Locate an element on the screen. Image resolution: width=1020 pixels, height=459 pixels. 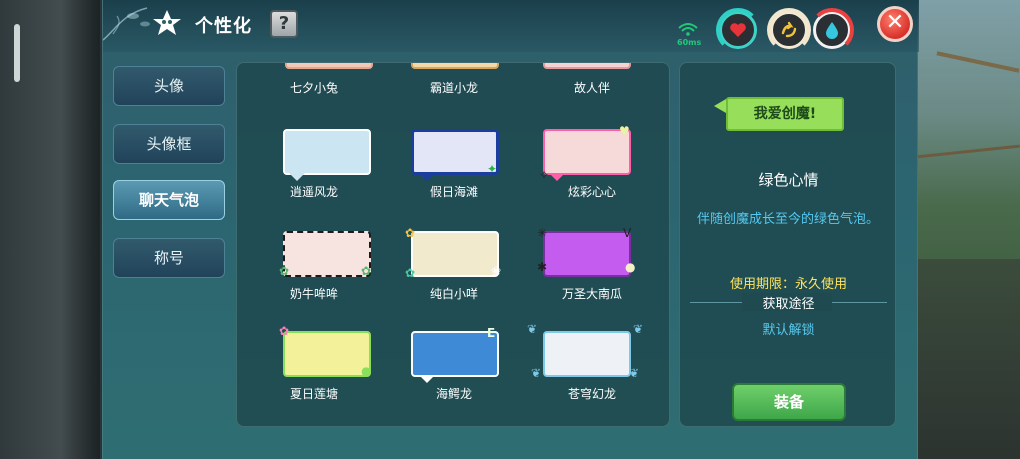
bubble-label: 七夕小兔 is located at coordinates (313, 88).